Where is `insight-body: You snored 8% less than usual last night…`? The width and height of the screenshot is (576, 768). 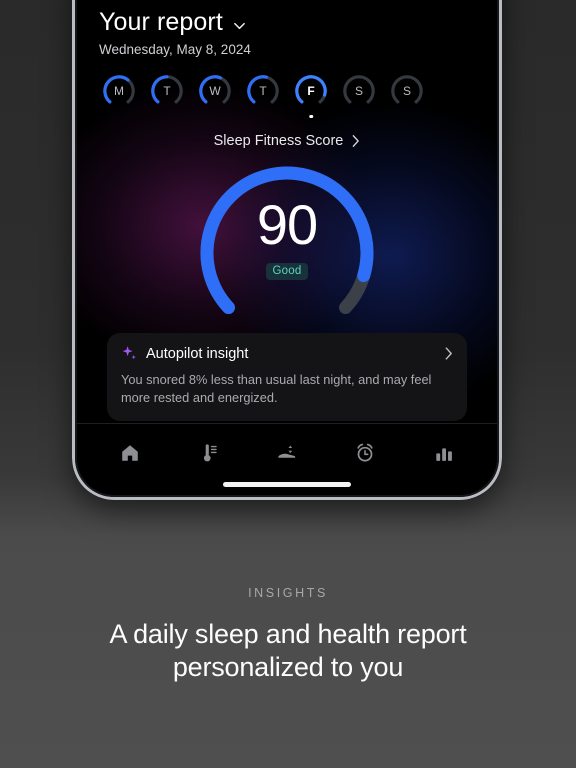
insight-body: You snored 8% less than usual last night… is located at coordinates (276, 389).